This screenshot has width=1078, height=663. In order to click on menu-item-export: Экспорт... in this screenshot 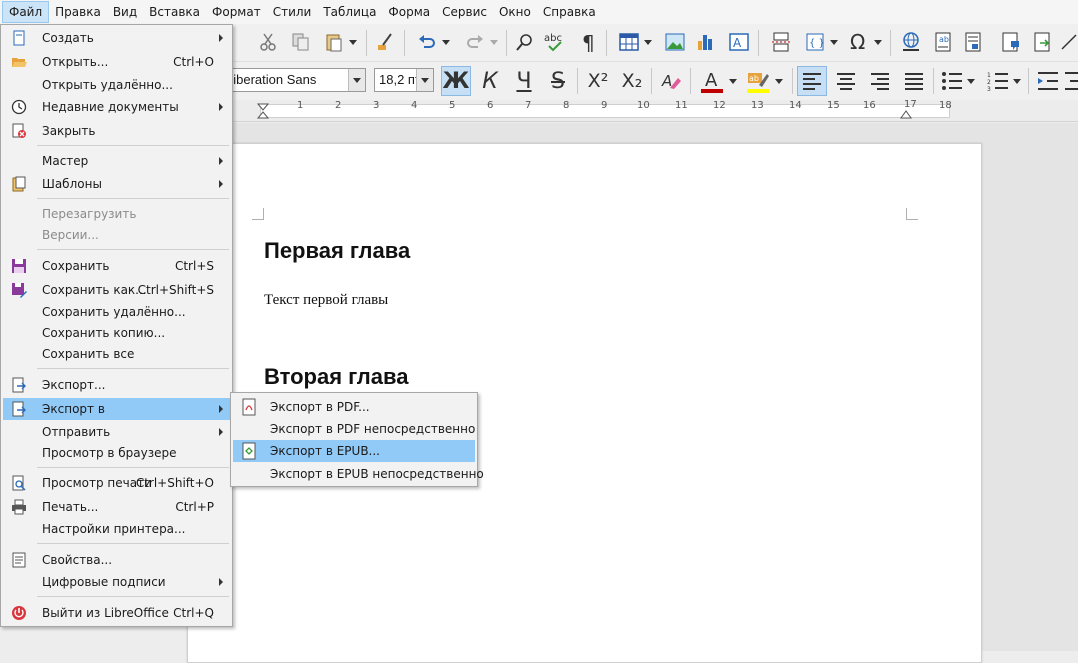, I will do `click(117, 385)`.